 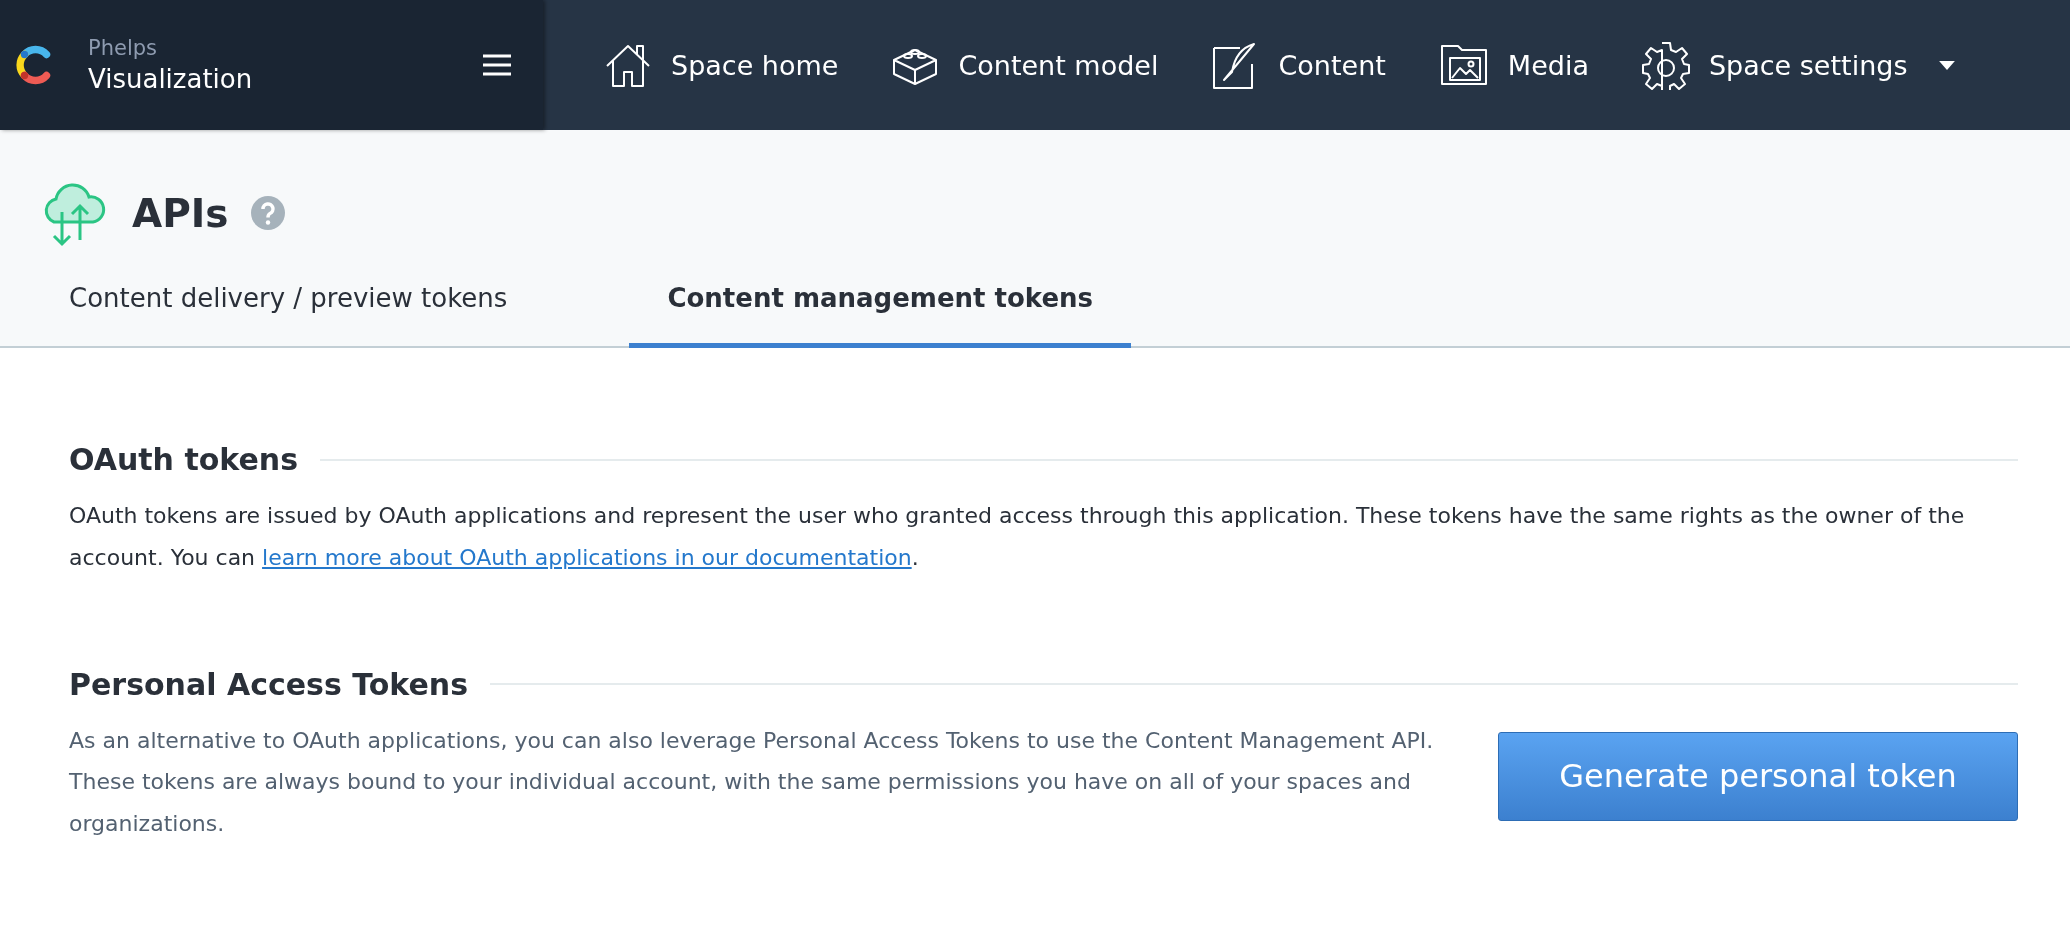 I want to click on gear-icon, so click(x=1665, y=65).